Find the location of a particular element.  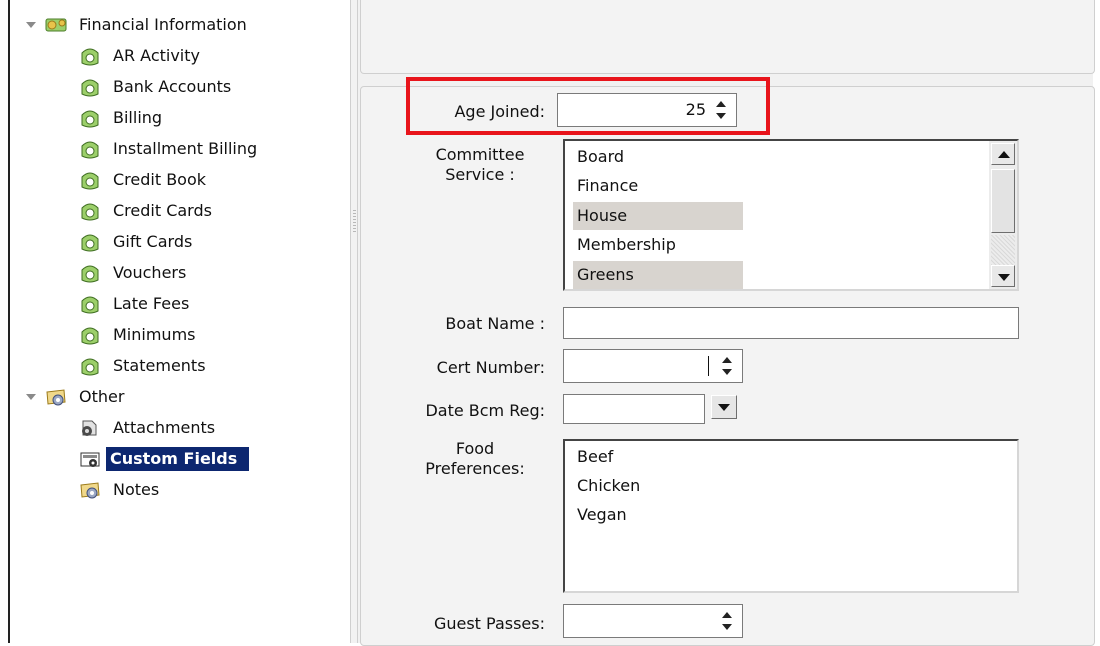

list-item-selected: House is located at coordinates (658, 216).